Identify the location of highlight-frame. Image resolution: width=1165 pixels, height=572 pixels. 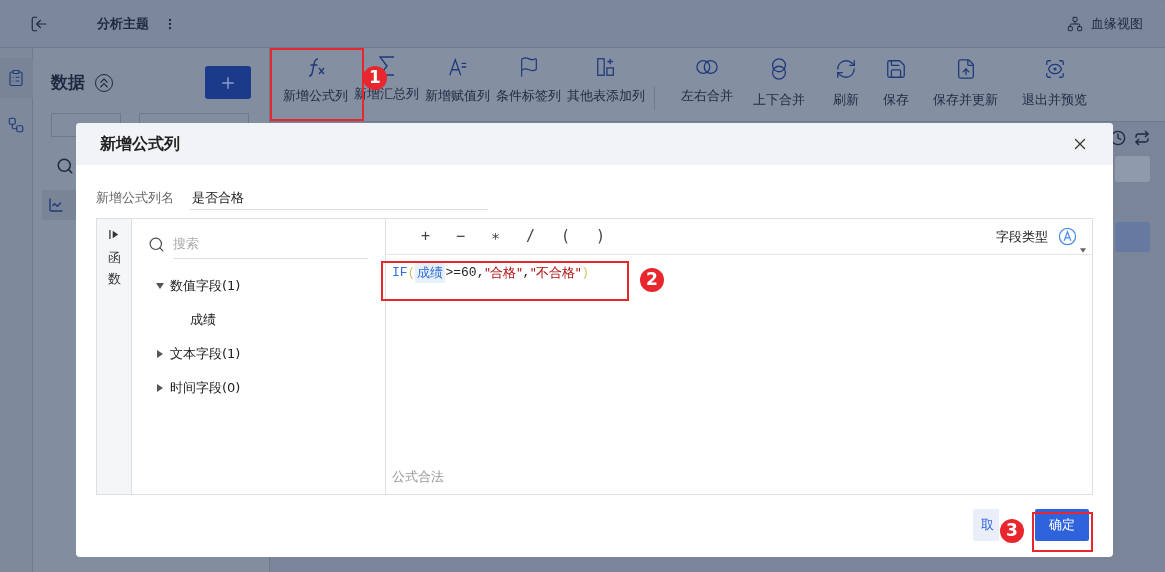
(1062, 532).